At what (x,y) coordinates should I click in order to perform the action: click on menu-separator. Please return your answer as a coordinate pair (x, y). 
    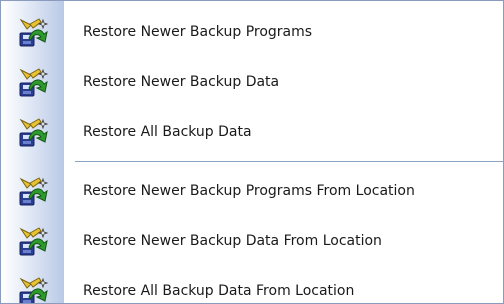
    Looking at the image, I should click on (289, 161).